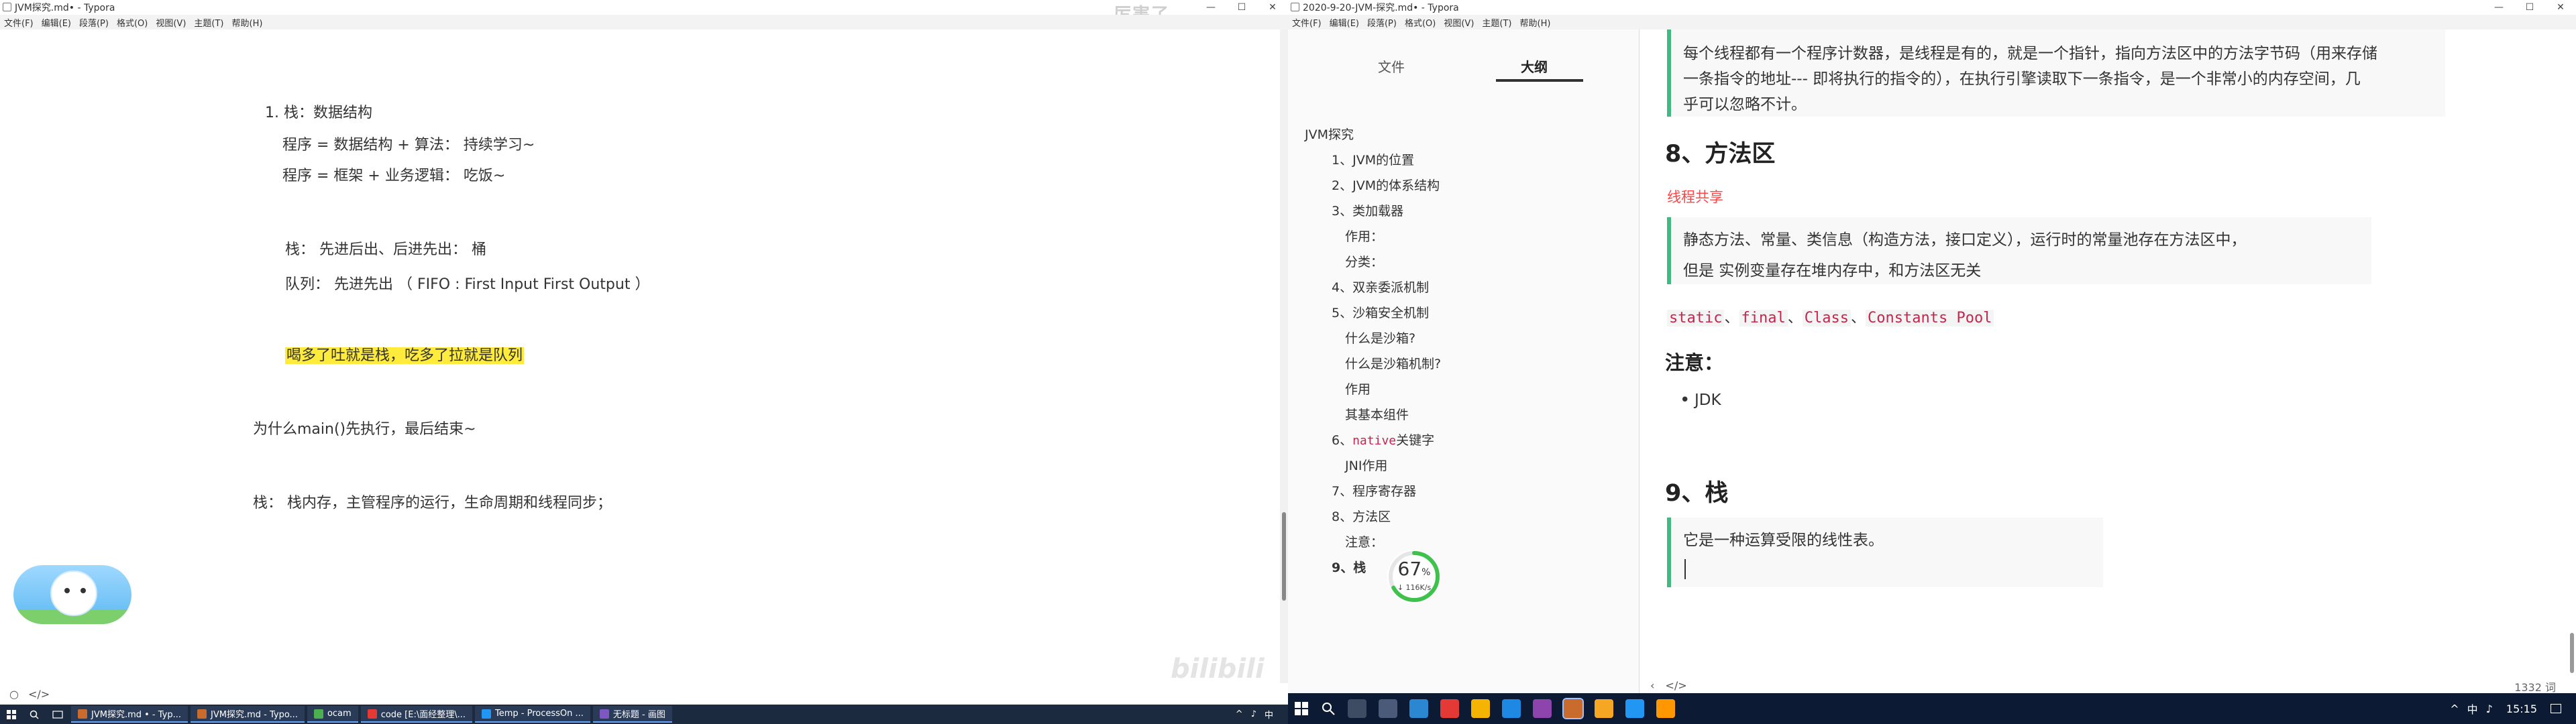  Describe the element at coordinates (1284, 356) in the screenshot. I see `left-scrollbar` at that location.